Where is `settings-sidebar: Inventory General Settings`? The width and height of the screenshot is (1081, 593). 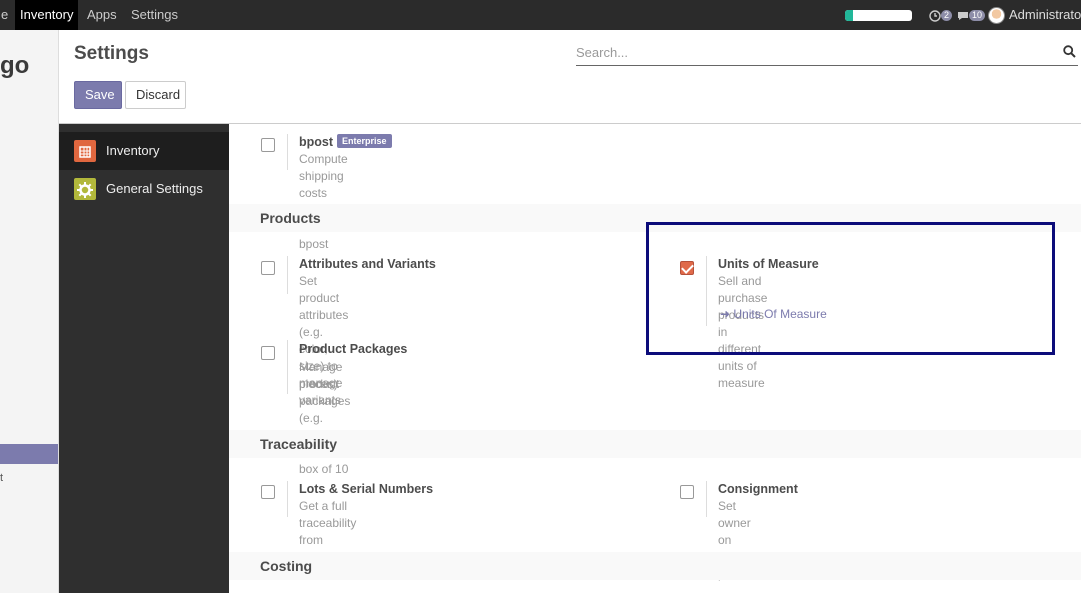
settings-sidebar: Inventory General Settings is located at coordinates (144, 358).